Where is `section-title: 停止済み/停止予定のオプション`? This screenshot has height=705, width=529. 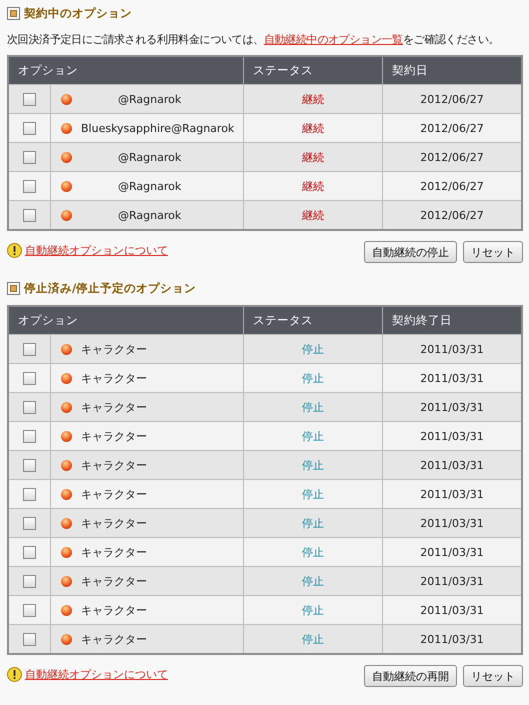
section-title: 停止済み/停止予定のオプション is located at coordinates (110, 288).